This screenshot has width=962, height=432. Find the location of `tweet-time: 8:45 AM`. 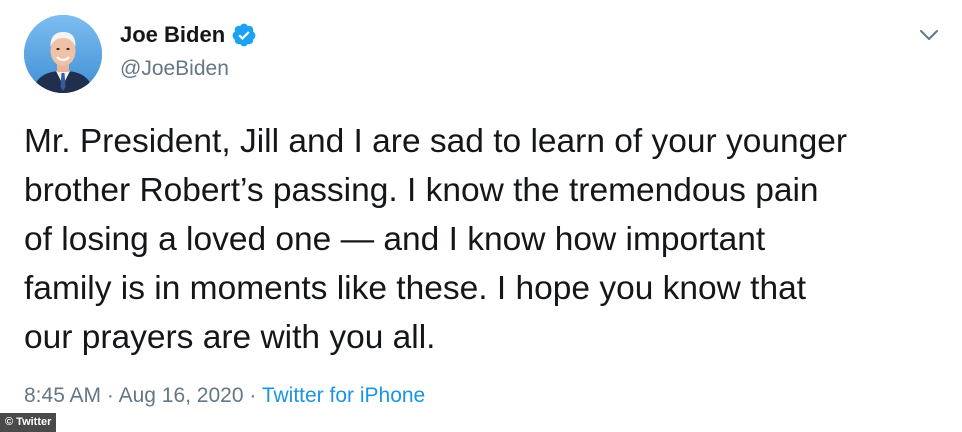

tweet-time: 8:45 AM is located at coordinates (62, 395).